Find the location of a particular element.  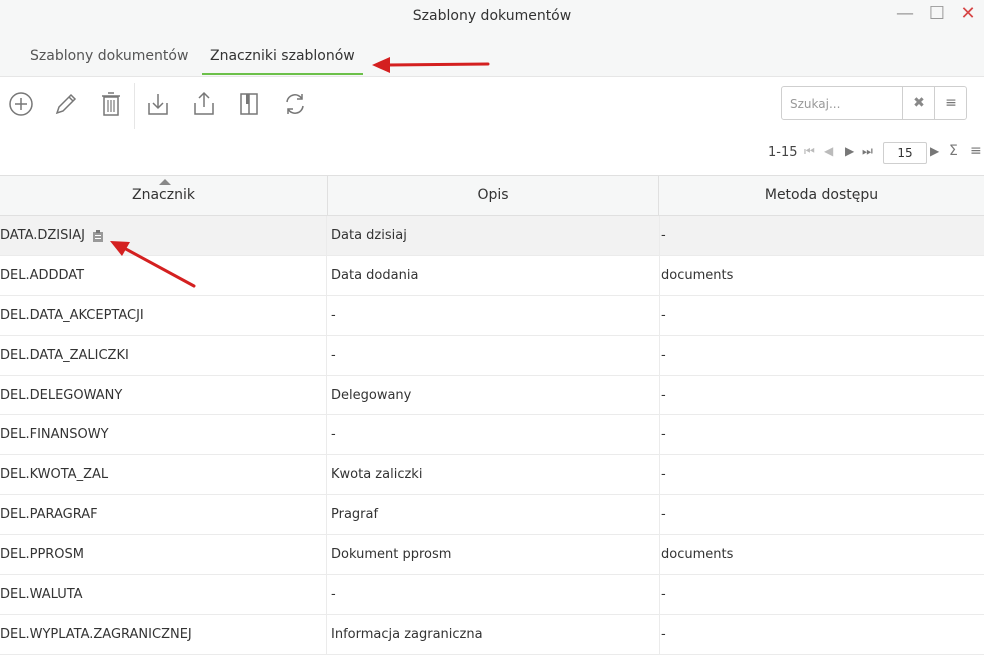

first-page-button: ⏮ is located at coordinates (809, 151).